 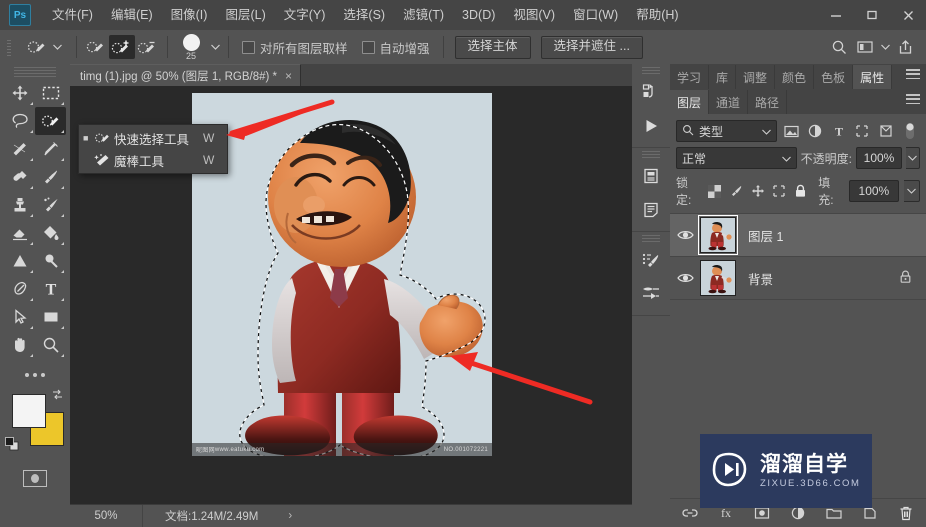 What do you see at coordinates (879, 158) in the screenshot?
I see `opacity-input: 100%` at bounding box center [879, 158].